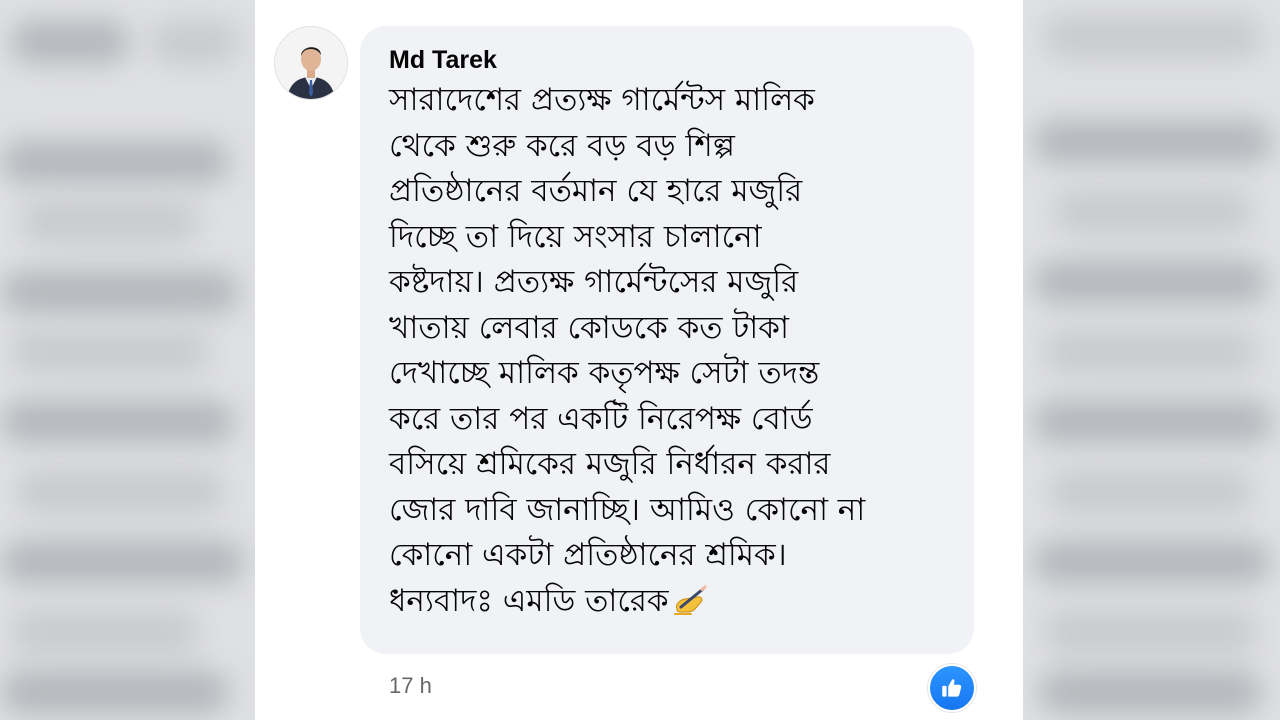 The width and height of the screenshot is (1280, 720). I want to click on avatar, so click(311, 63).